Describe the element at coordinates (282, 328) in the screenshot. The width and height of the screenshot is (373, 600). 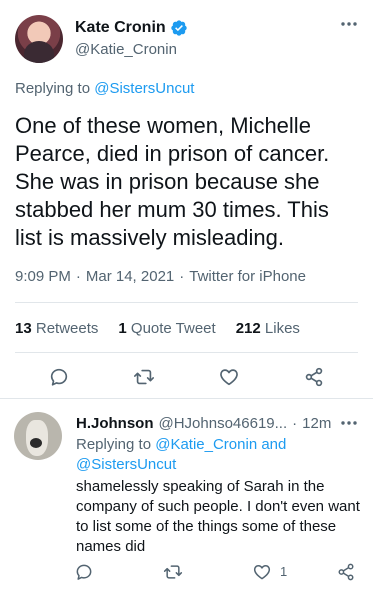
I see `likes-label: Likes` at that location.